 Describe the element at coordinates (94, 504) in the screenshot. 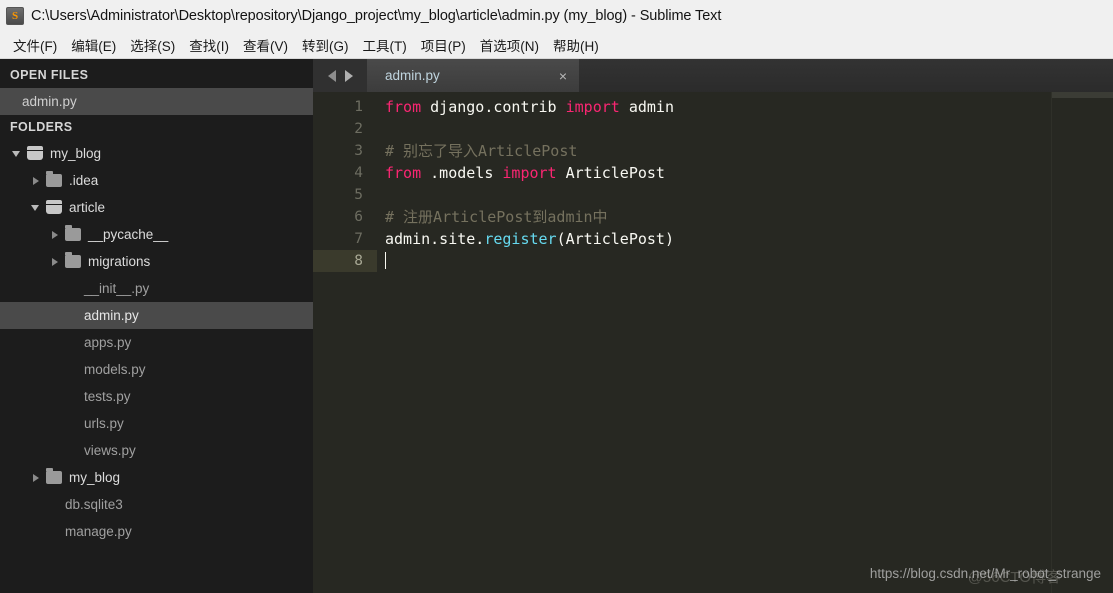

I see `tree-file-label: db.sqlite3` at that location.